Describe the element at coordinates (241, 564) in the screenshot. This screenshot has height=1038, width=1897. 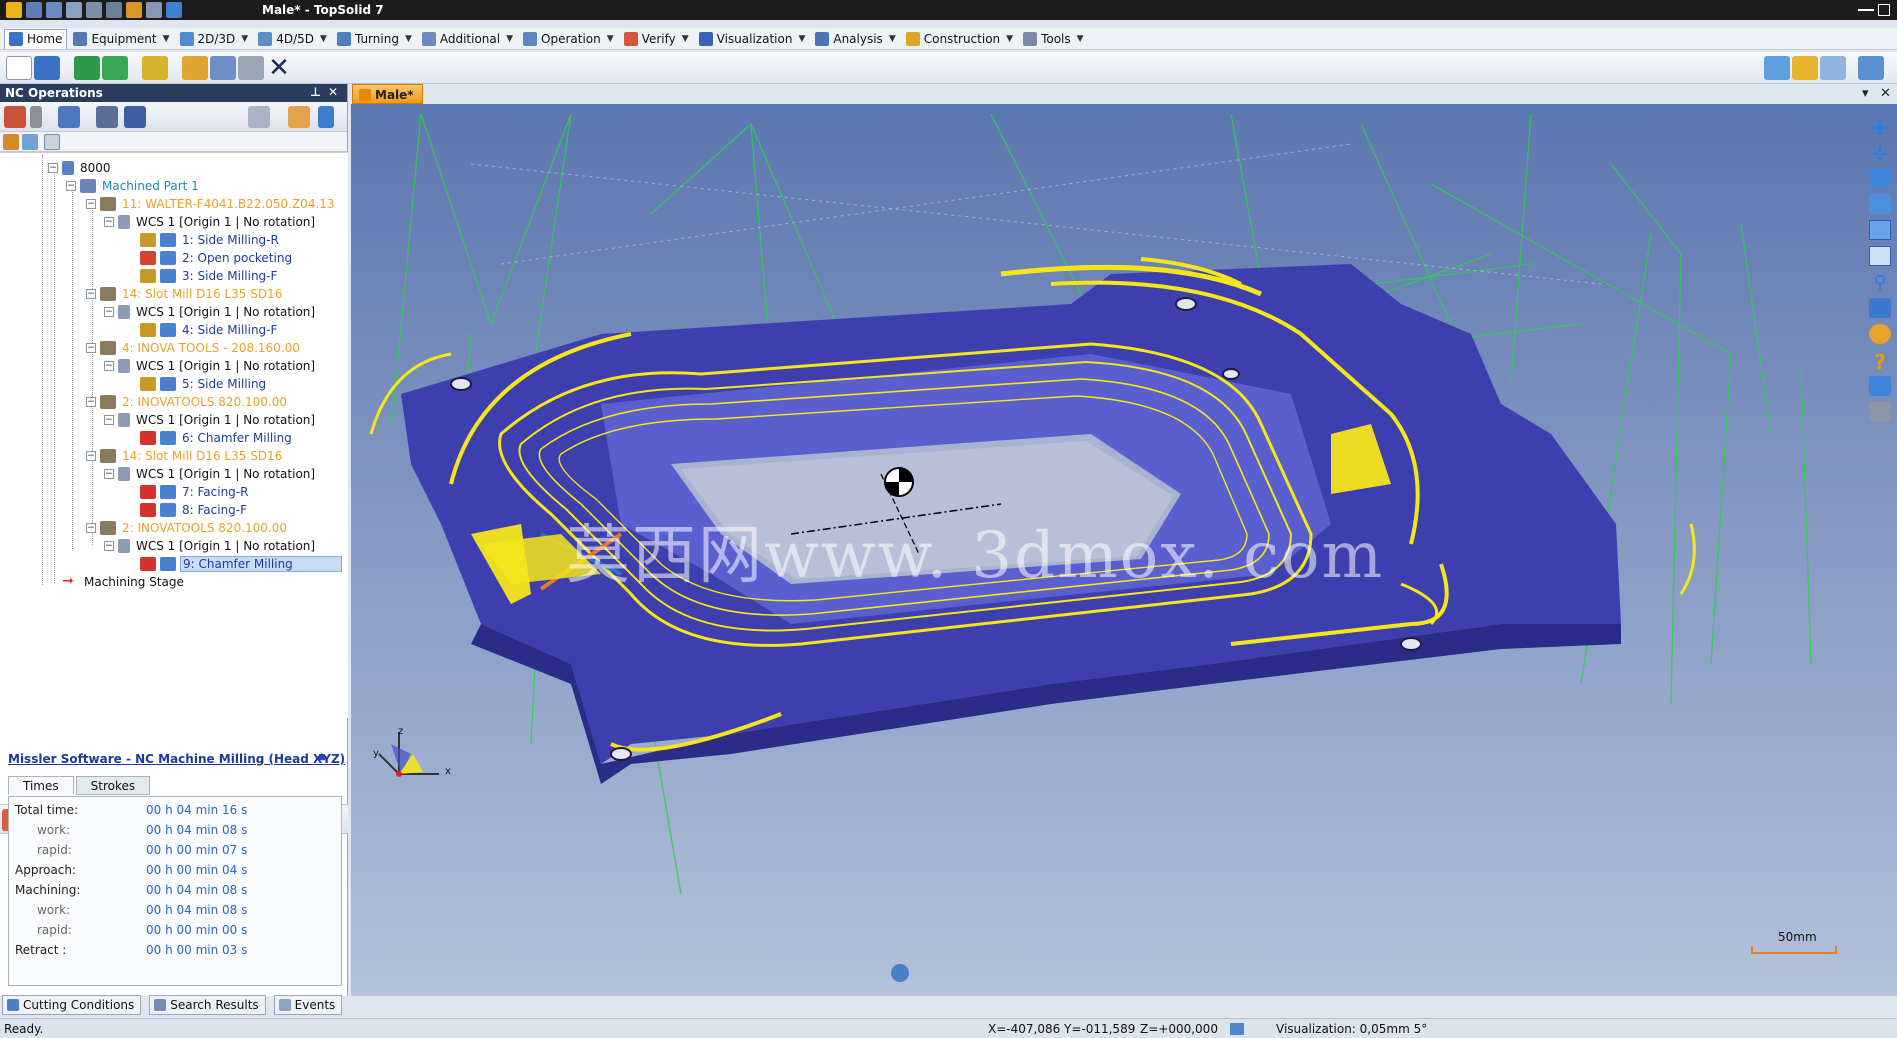
I see `tree-node-operation-selected: 9: Chamfer Milling` at that location.